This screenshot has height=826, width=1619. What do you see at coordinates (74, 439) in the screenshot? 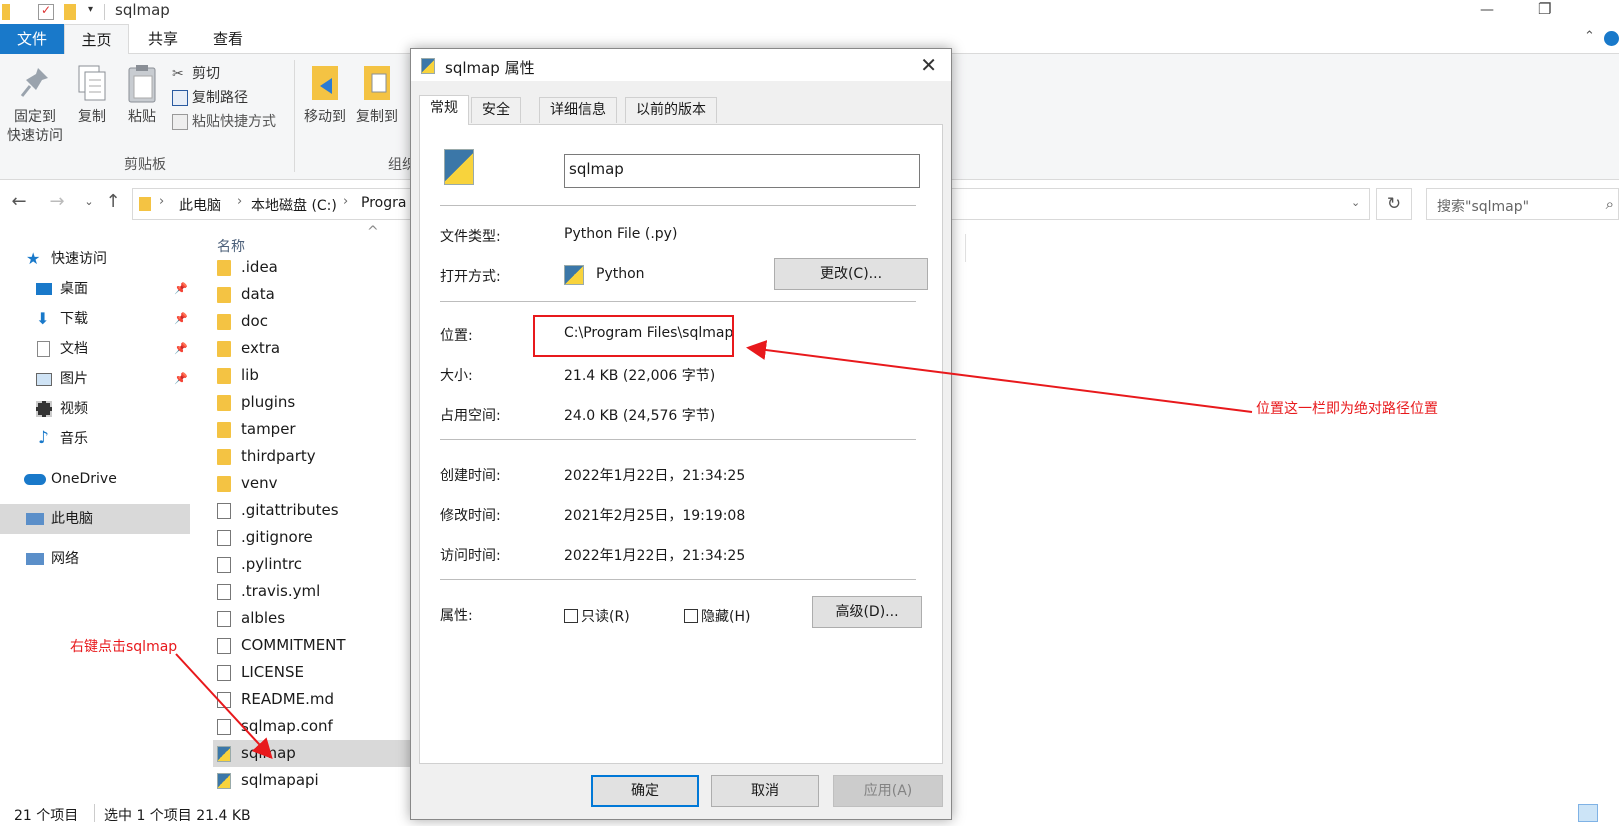
I see `sidebar-item-label: 音乐` at bounding box center [74, 439].